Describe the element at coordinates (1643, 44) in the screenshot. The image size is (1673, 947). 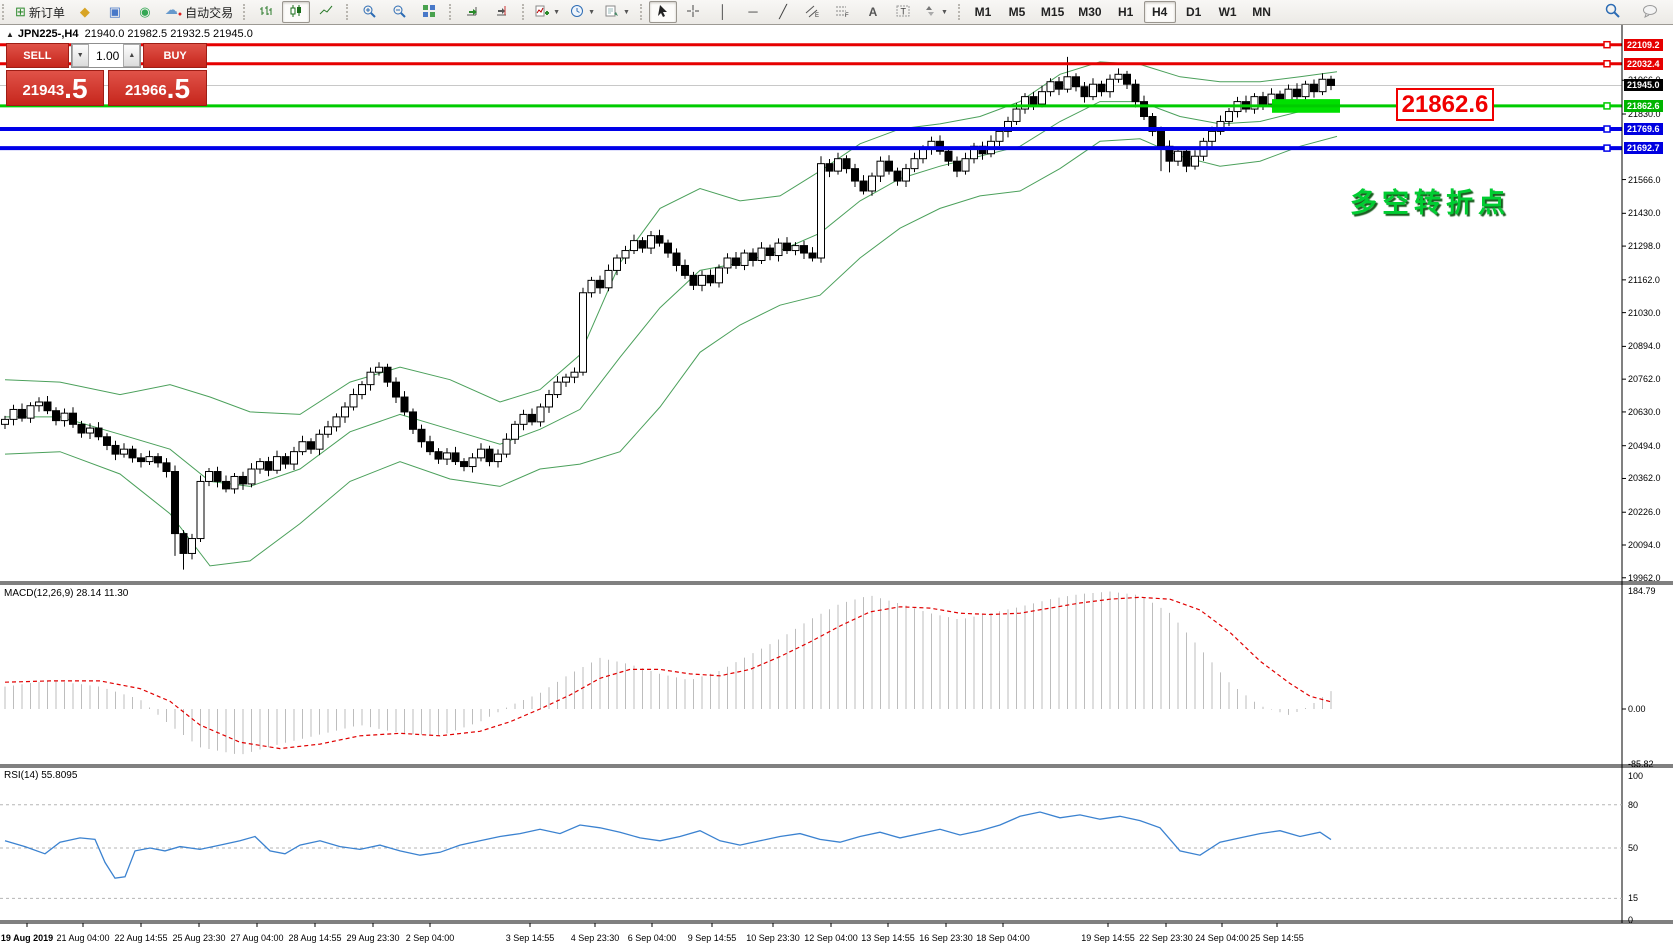
I see `price-line-label: 22109.2` at that location.